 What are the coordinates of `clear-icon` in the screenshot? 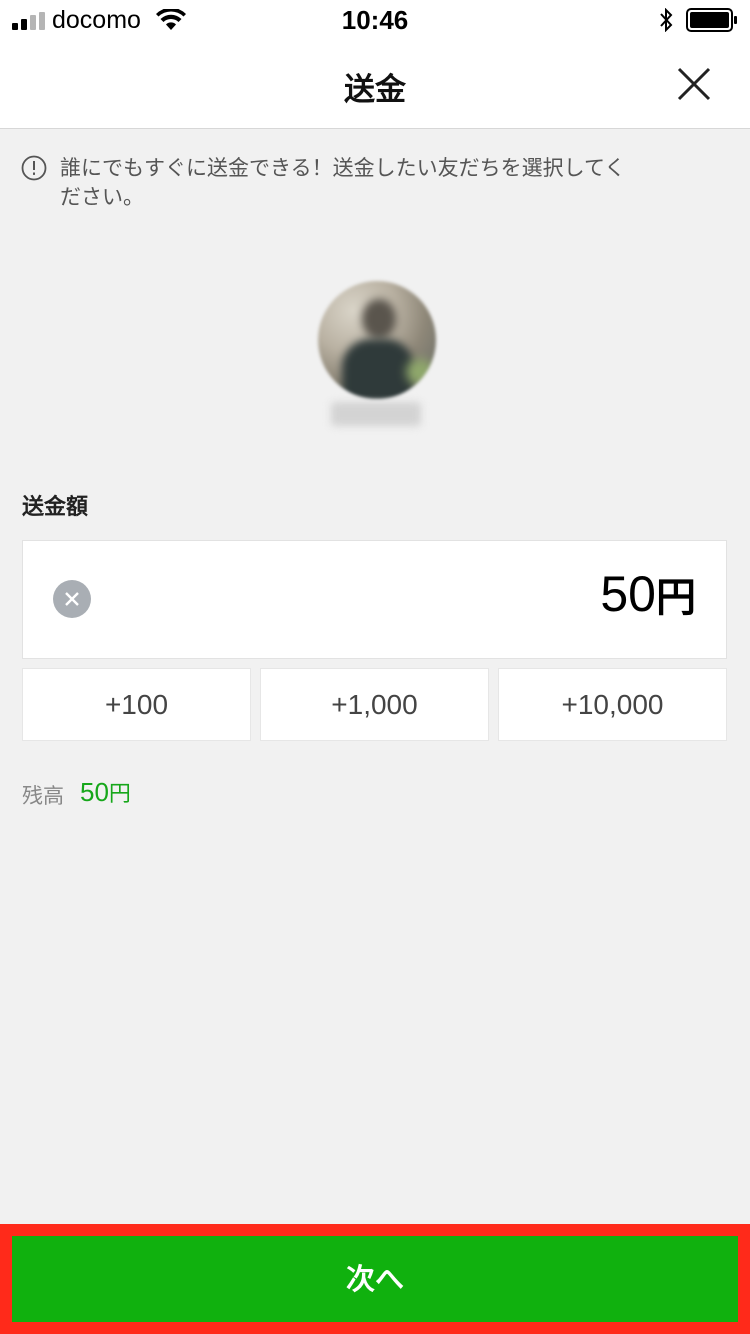 It's located at (72, 599).